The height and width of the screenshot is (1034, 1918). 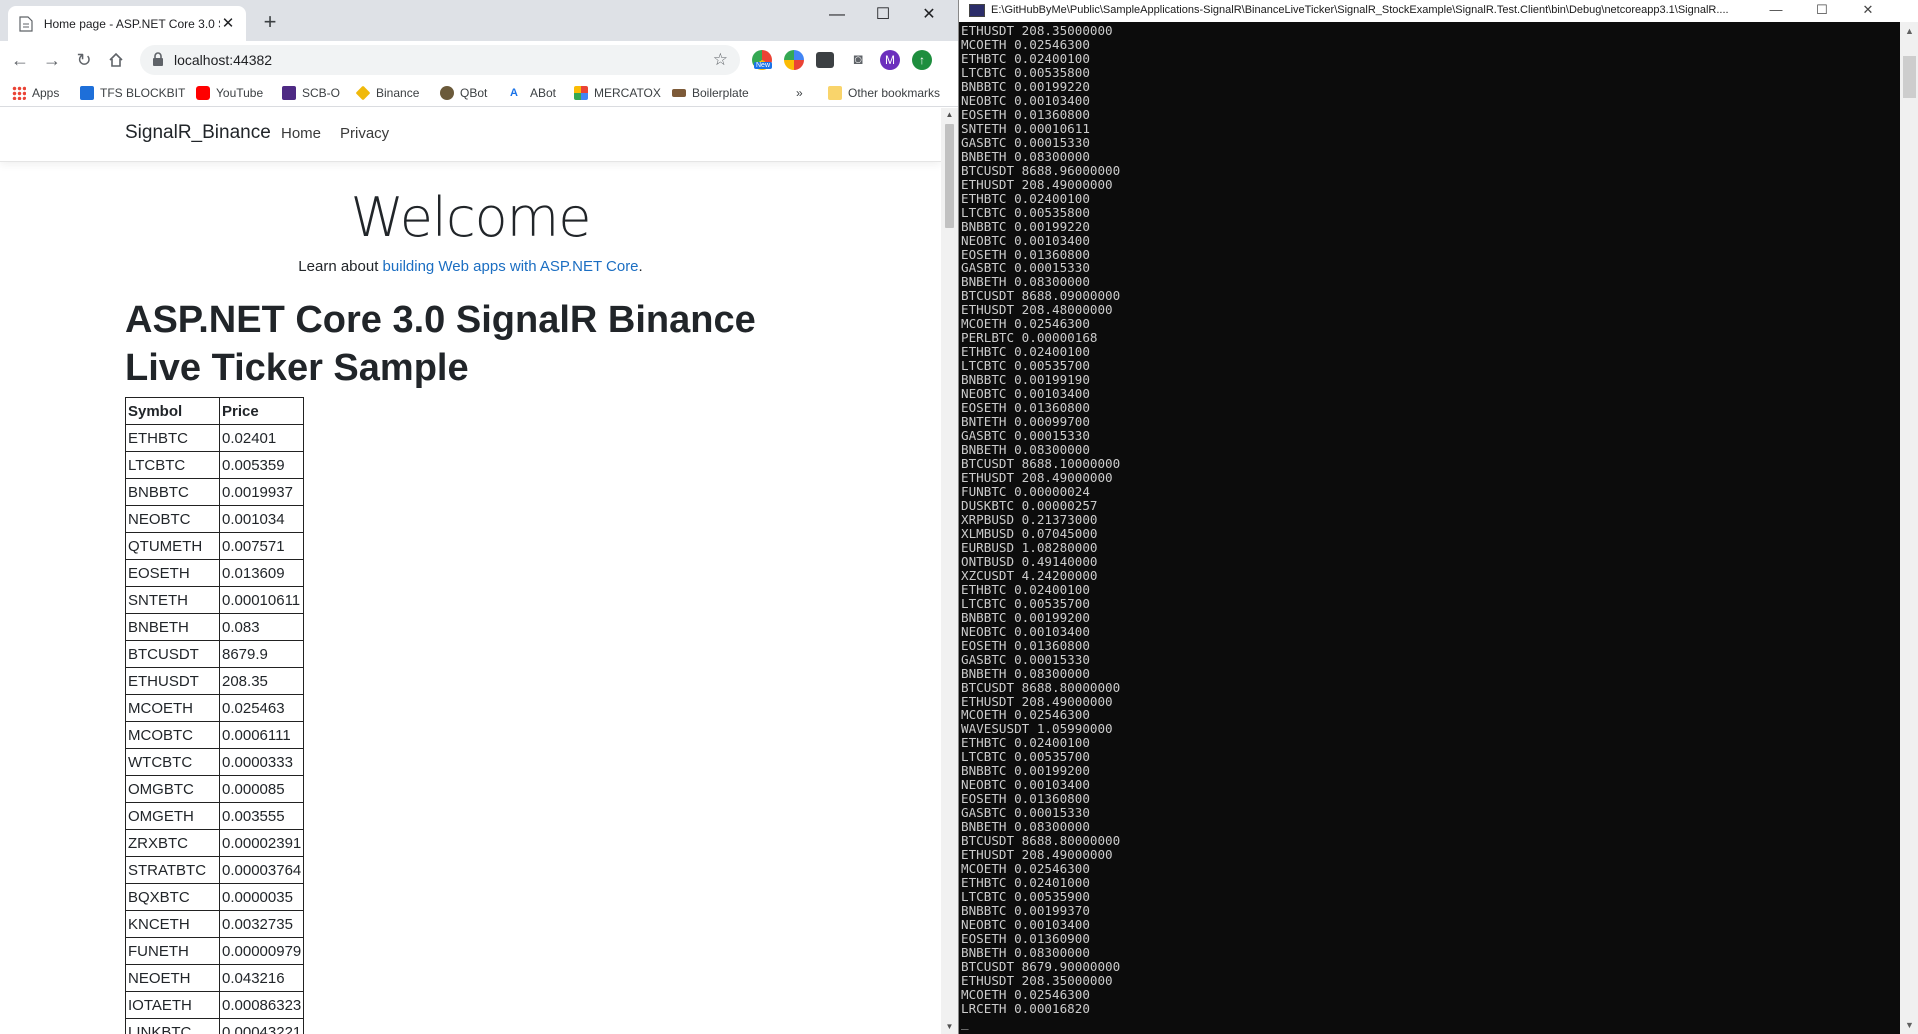 What do you see at coordinates (116, 60) in the screenshot?
I see `home-icon` at bounding box center [116, 60].